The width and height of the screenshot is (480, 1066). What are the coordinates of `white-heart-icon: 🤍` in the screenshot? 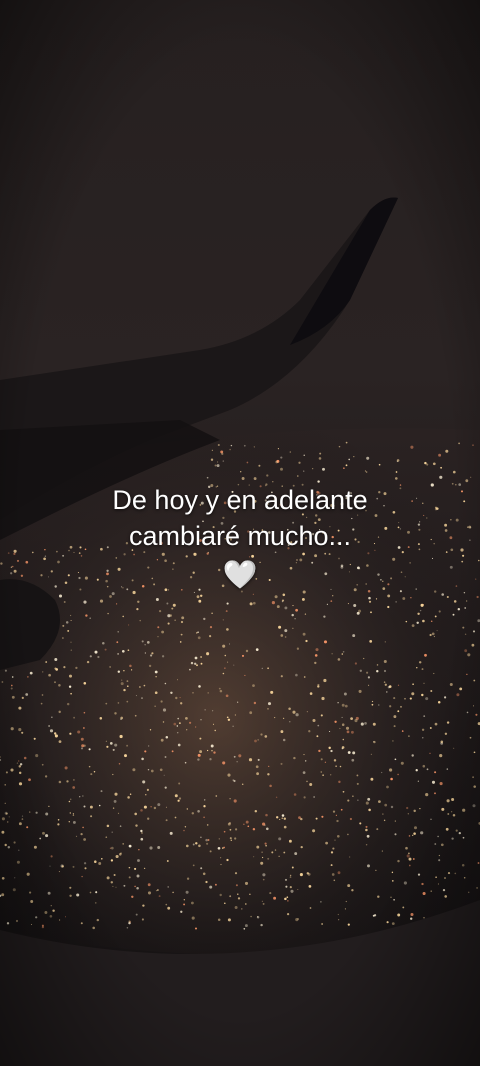 It's located at (240, 574).